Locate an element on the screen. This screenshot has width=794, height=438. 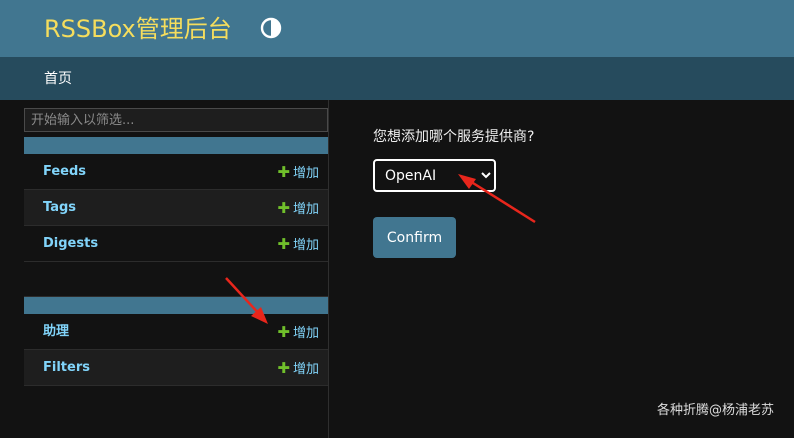
add-digest-button: ✚ 增加 is located at coordinates (298, 245).